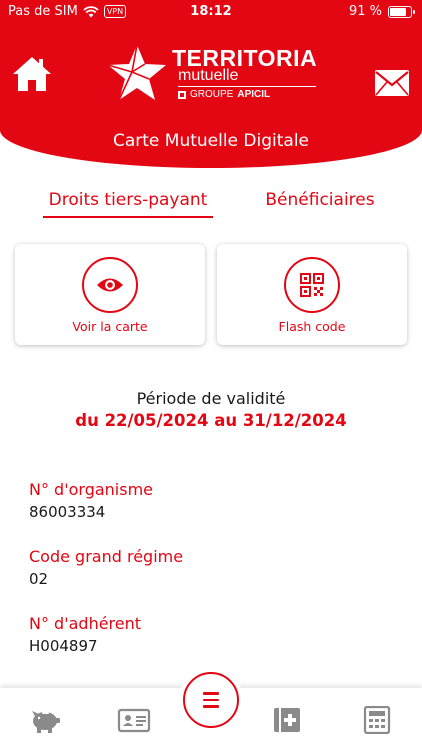 The image size is (422, 750). I want to click on adherent-value: H004897, so click(63, 646).